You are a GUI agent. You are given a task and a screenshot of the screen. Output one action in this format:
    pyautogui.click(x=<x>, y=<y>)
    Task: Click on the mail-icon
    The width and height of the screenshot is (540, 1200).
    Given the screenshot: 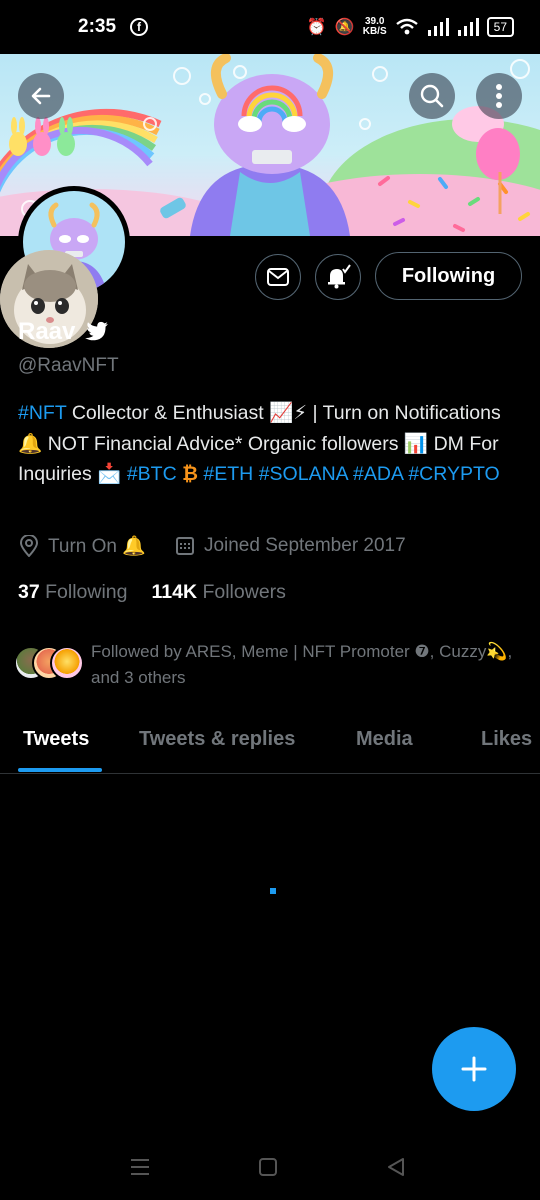 What is the action you would take?
    pyautogui.click(x=278, y=277)
    